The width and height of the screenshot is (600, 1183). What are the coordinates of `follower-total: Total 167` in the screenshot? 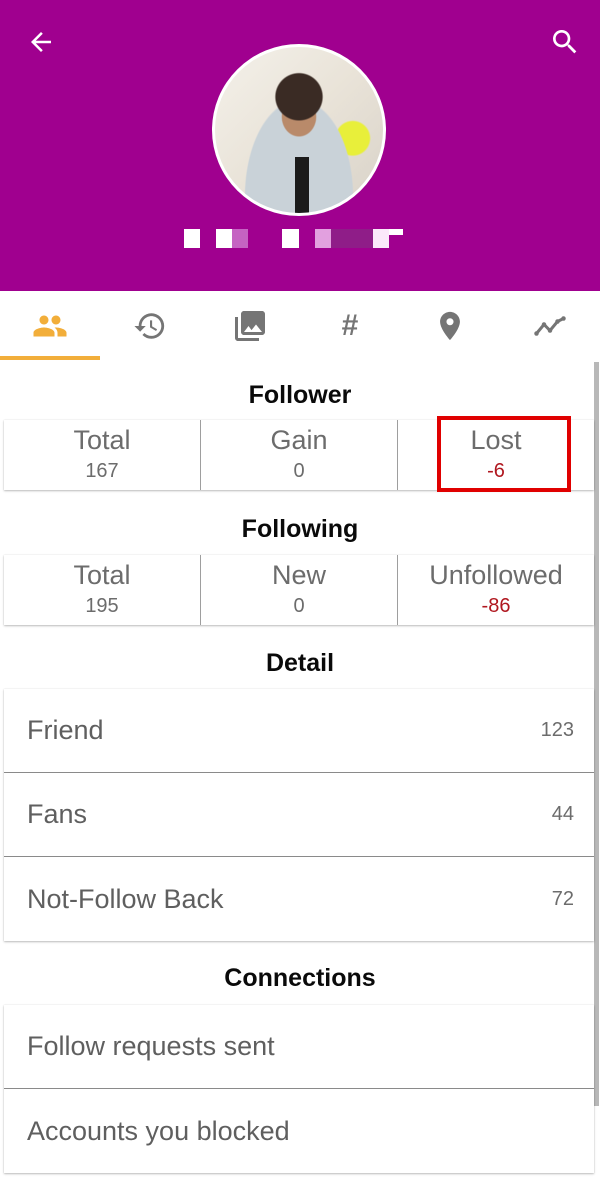 It's located at (102, 455).